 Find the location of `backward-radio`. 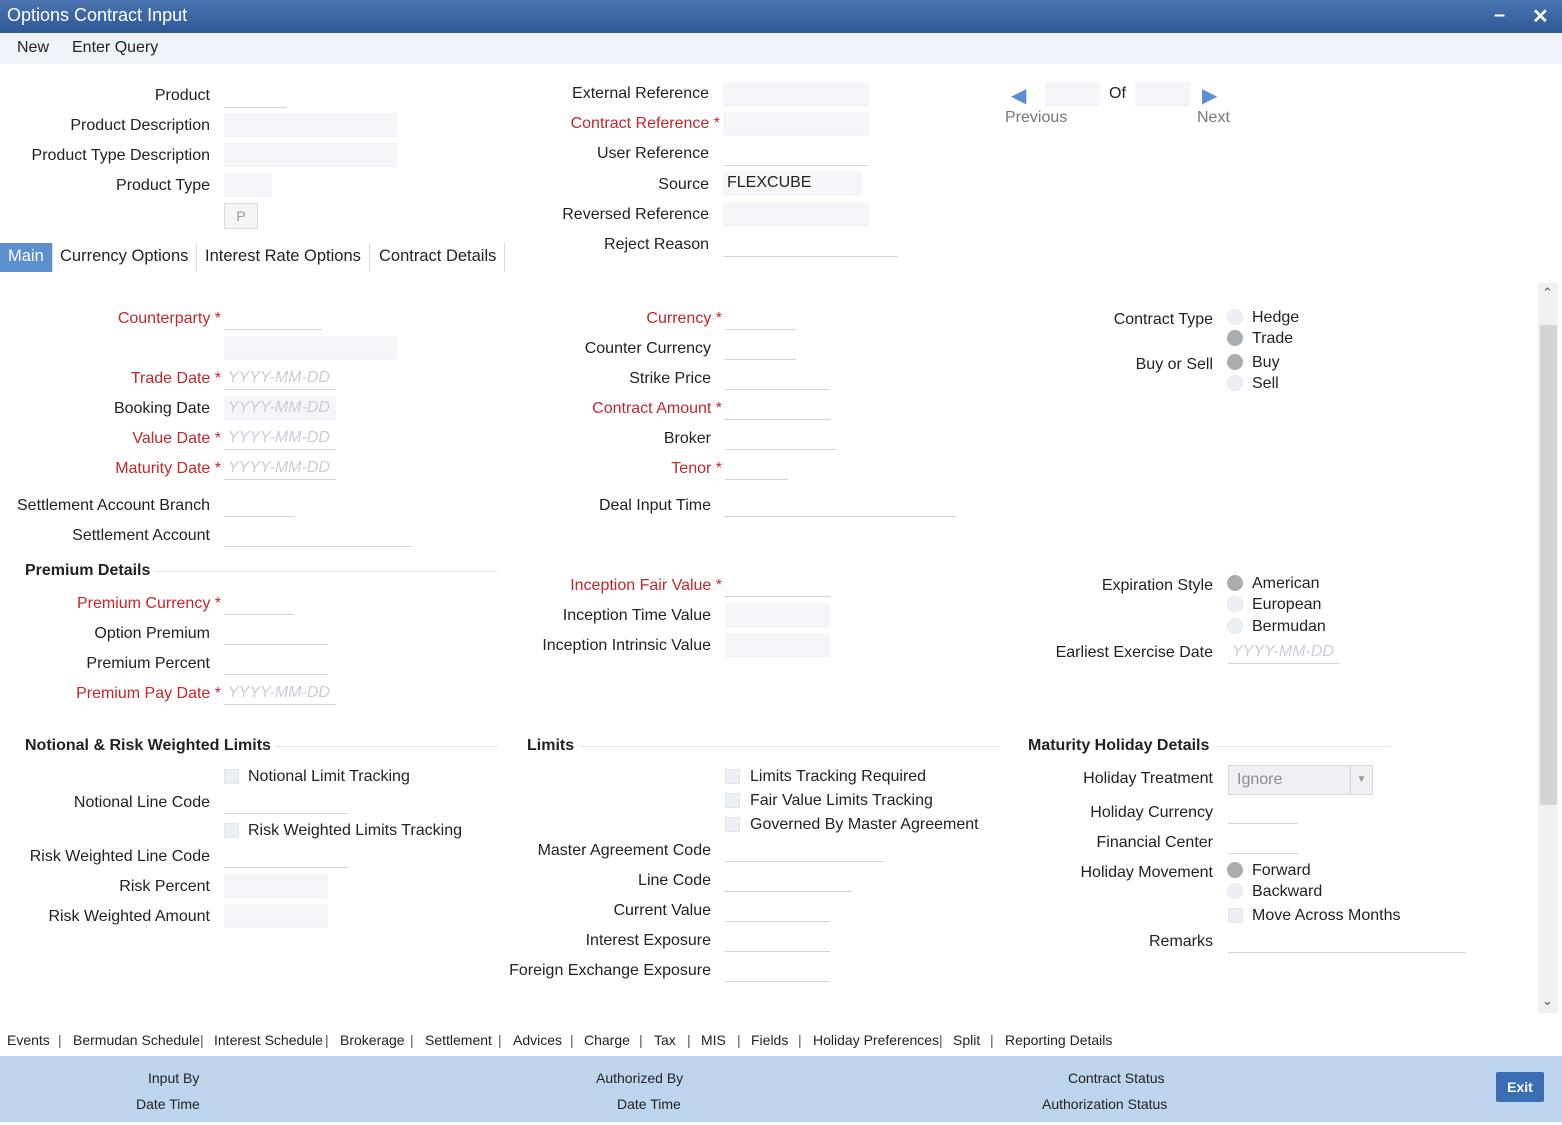

backward-radio is located at coordinates (1235, 891).